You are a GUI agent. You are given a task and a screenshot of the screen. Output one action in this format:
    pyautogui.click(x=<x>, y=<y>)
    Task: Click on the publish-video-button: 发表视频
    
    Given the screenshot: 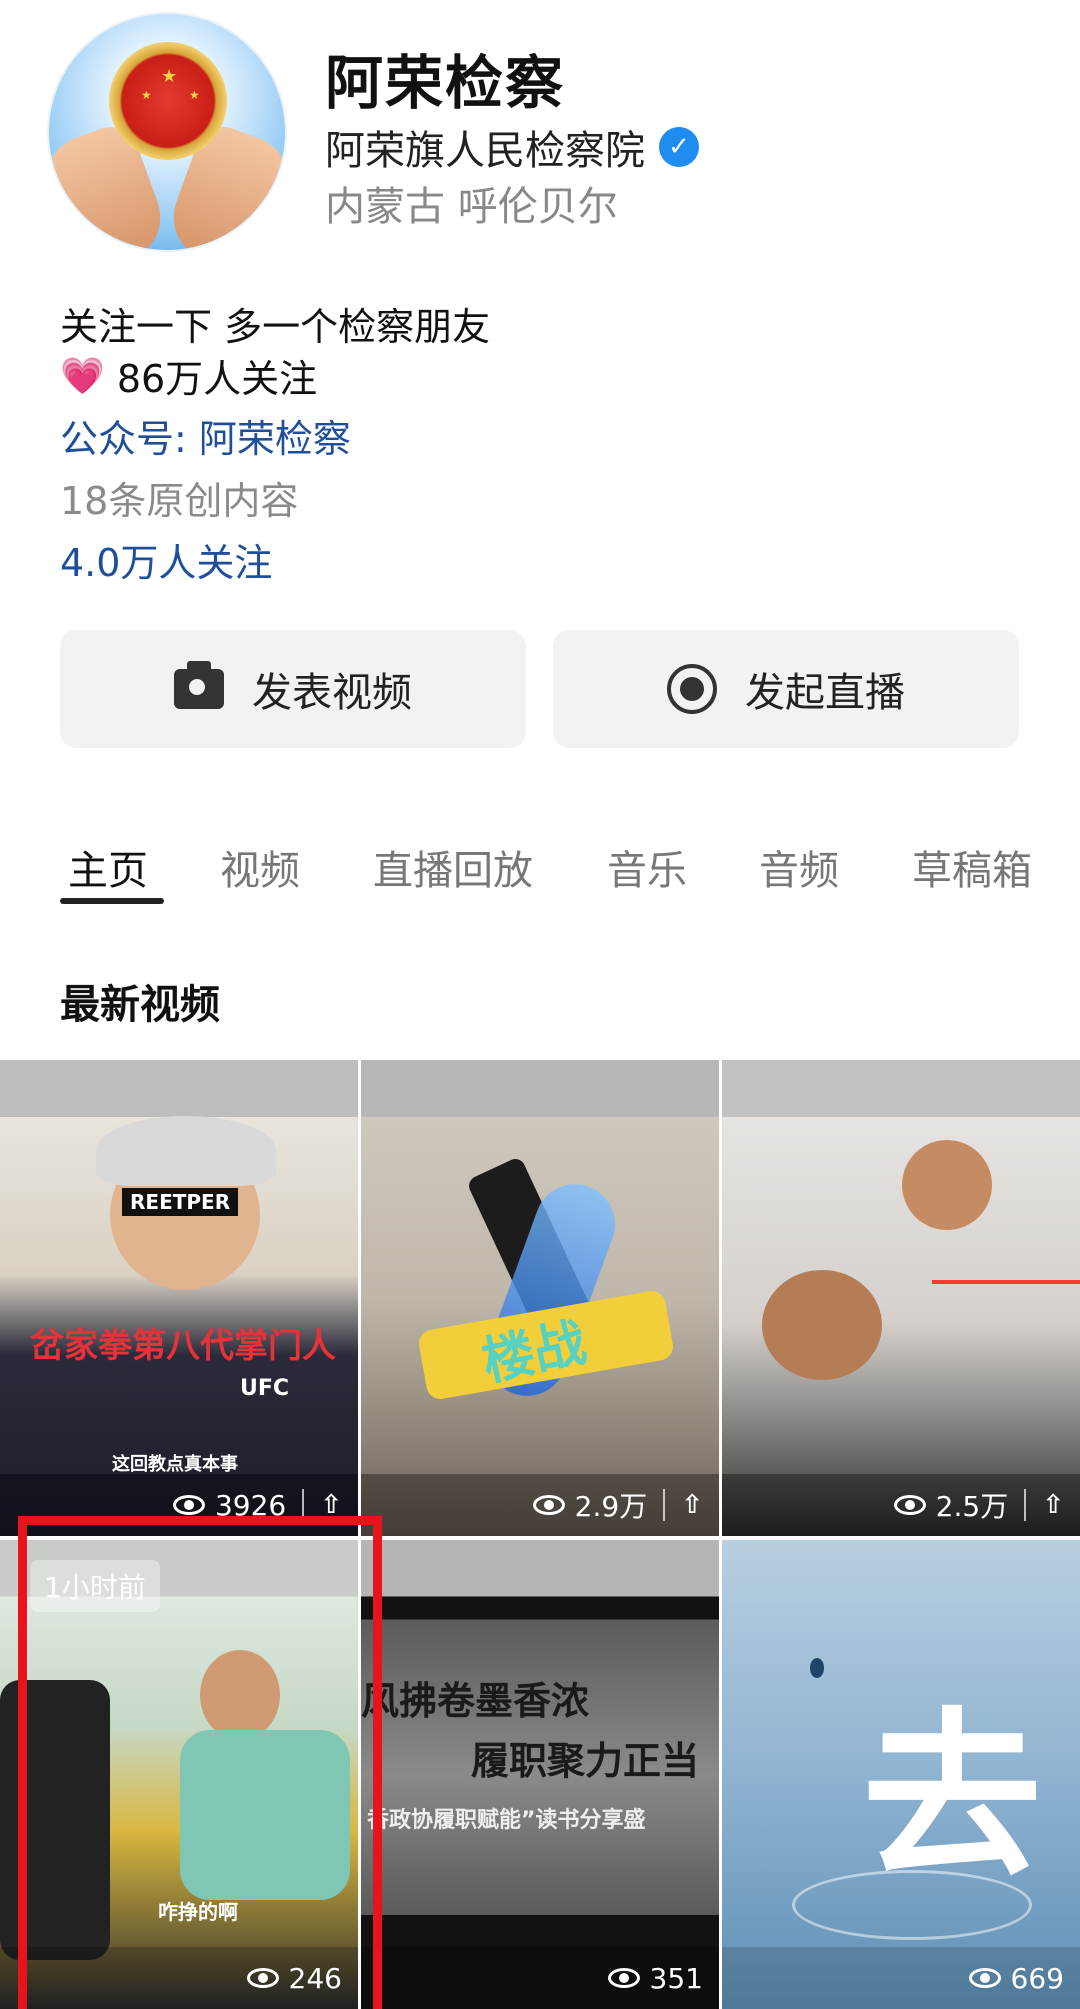 What is the action you would take?
    pyautogui.click(x=293, y=689)
    